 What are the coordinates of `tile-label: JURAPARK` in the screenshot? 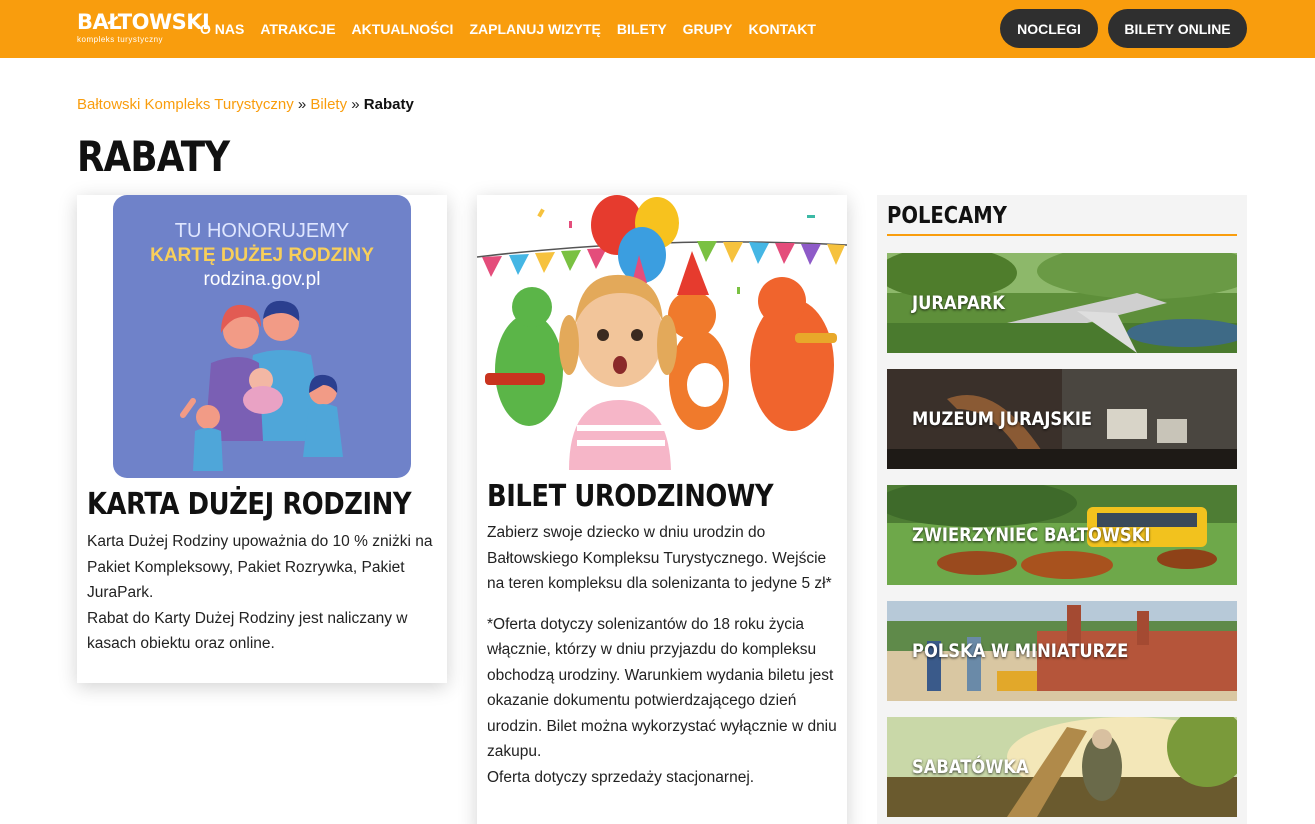 It's located at (958, 303).